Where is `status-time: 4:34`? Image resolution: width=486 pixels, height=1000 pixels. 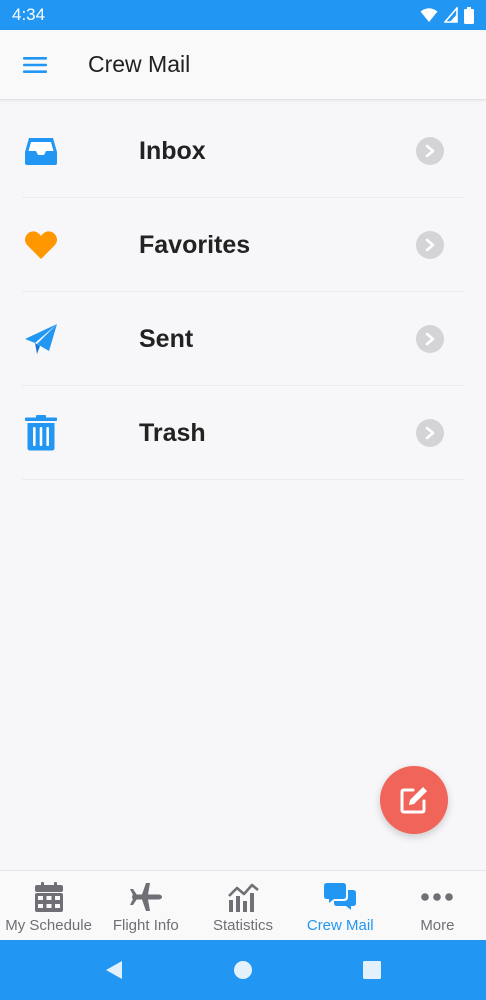
status-time: 4:34 is located at coordinates (29, 14).